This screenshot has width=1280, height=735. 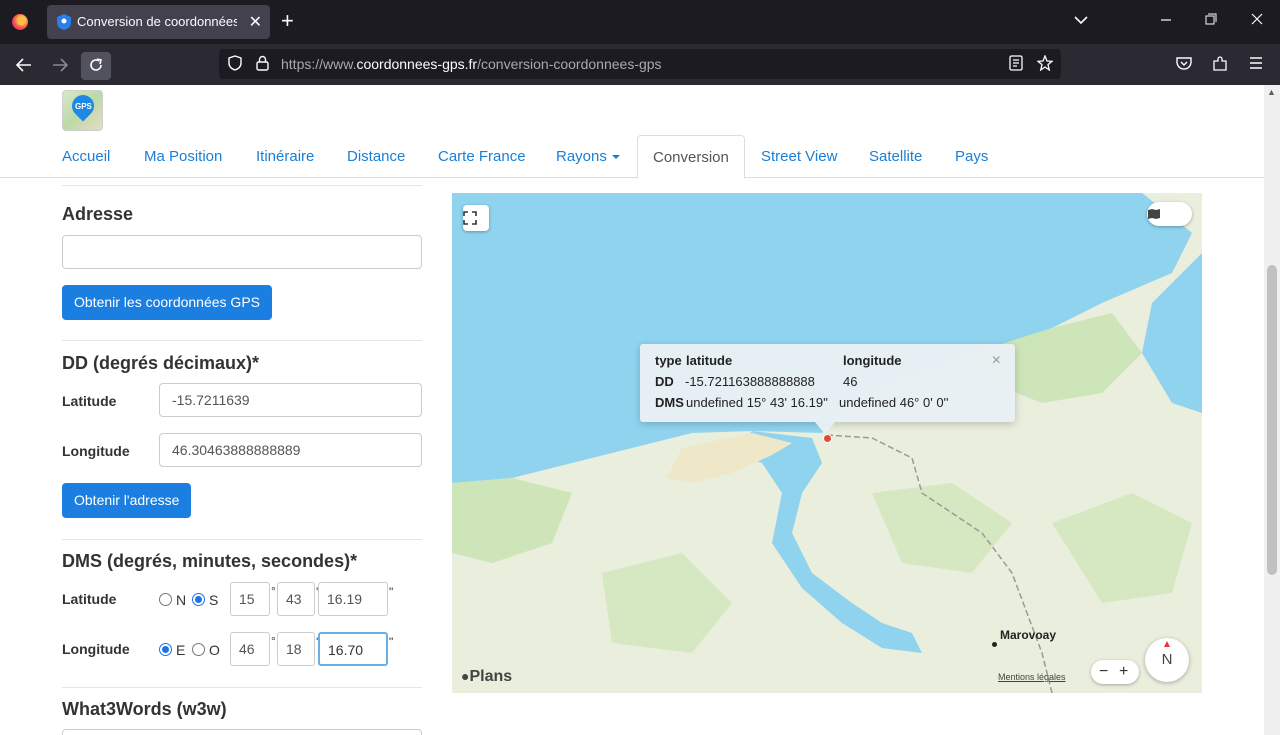 I want to click on back-icon, so click(x=24, y=66).